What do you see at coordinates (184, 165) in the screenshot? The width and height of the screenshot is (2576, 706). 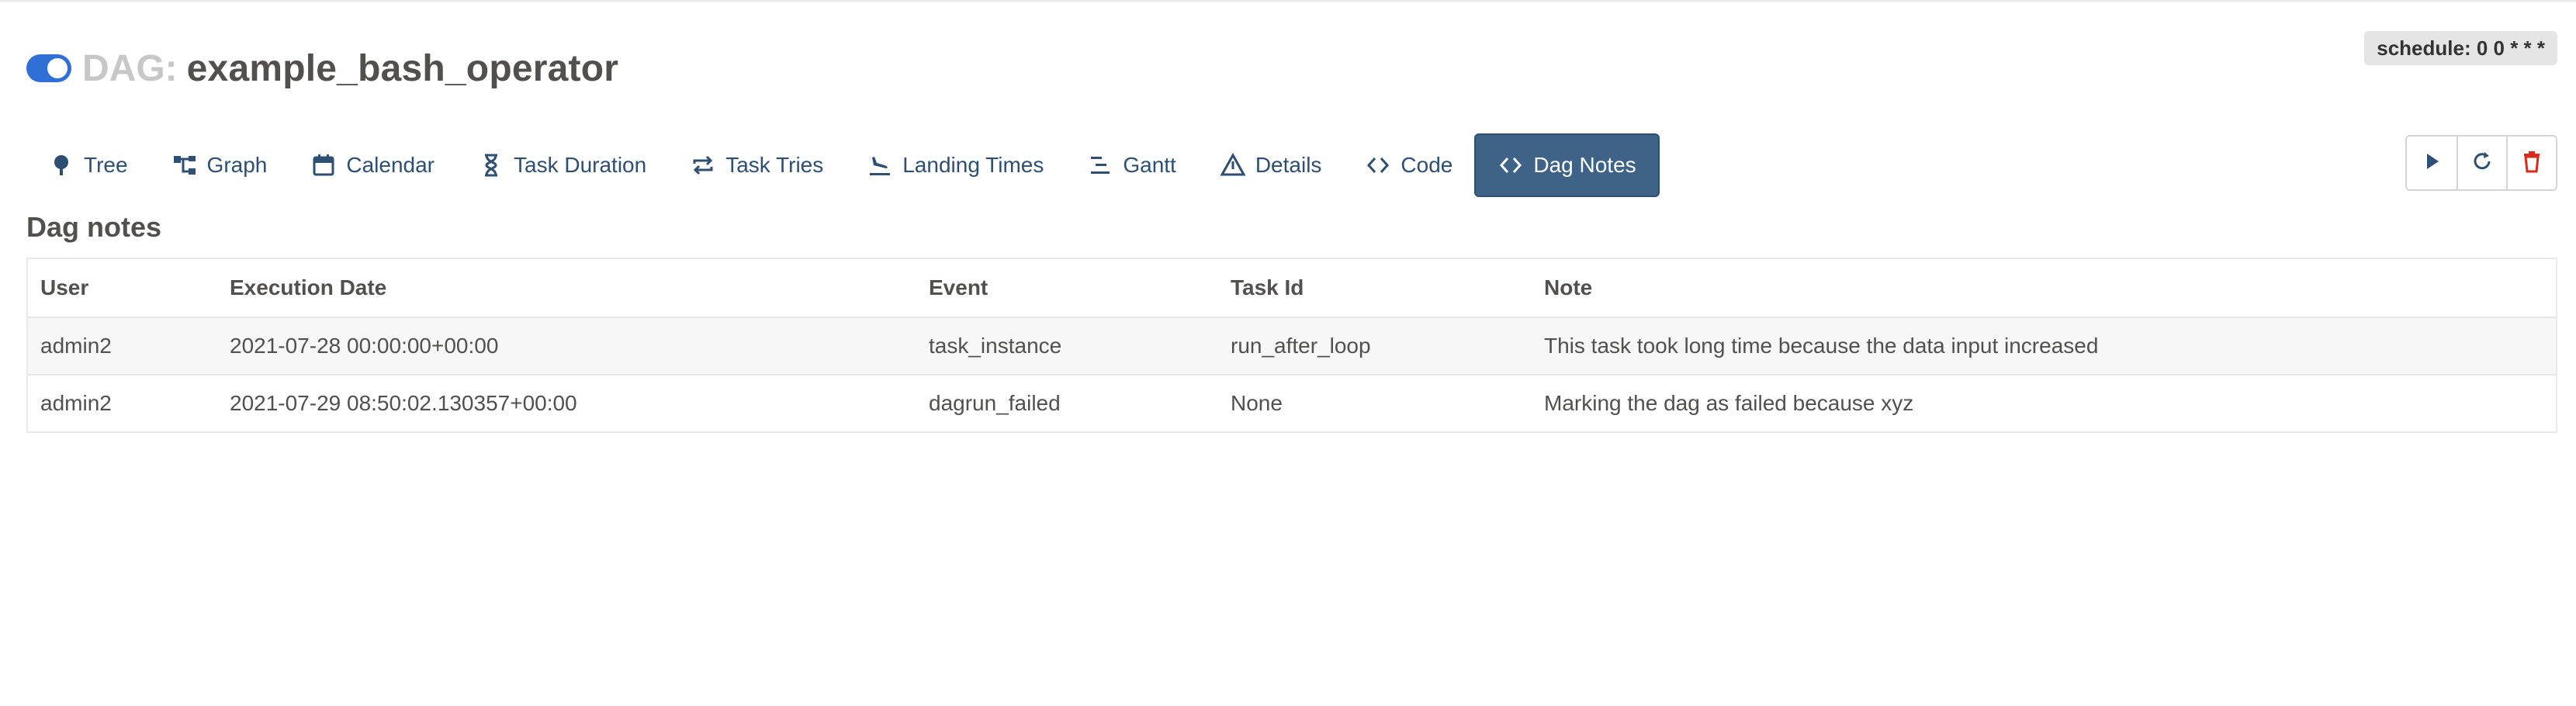 I see `graph-icon` at bounding box center [184, 165].